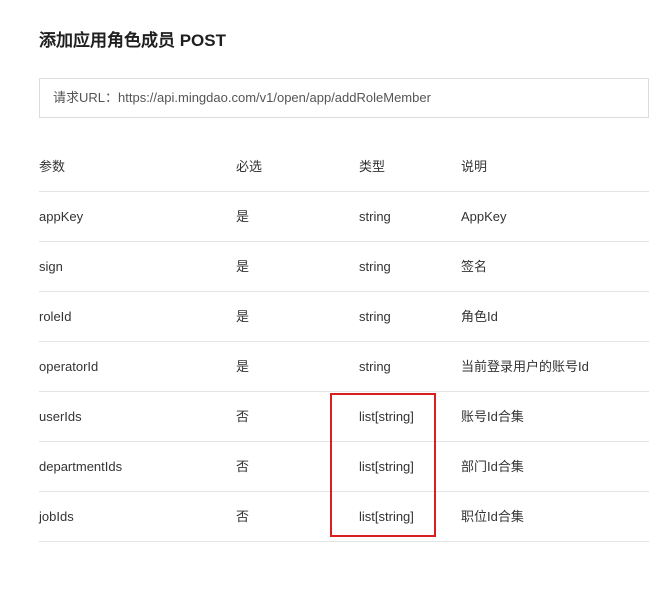 This screenshot has height=596, width=664. What do you see at coordinates (344, 317) in the screenshot?
I see `table-row: roleId 是 string 角色Id` at bounding box center [344, 317].